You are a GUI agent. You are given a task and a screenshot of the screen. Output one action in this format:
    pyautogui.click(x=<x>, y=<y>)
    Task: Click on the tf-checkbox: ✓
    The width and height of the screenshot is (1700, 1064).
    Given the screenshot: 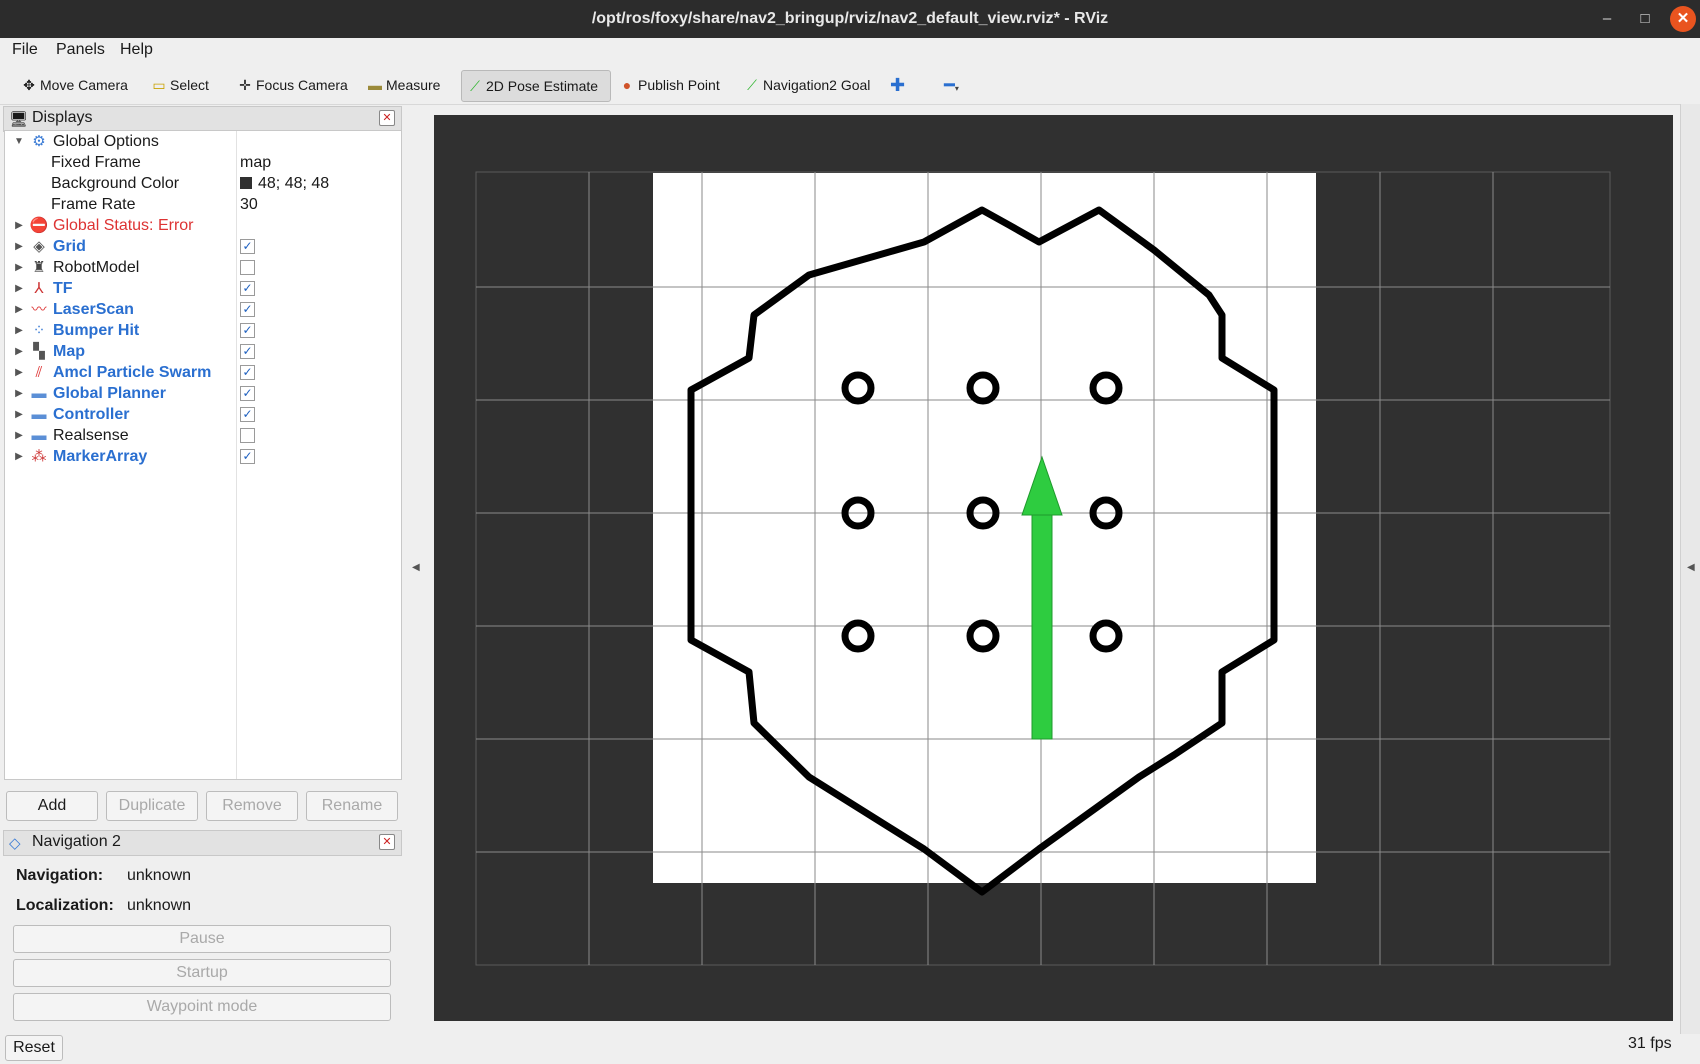 What is the action you would take?
    pyautogui.click(x=247, y=288)
    